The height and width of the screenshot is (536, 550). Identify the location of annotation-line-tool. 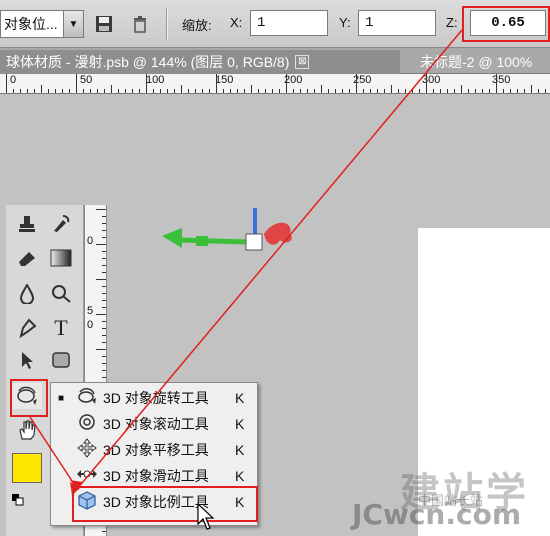
(54, 453).